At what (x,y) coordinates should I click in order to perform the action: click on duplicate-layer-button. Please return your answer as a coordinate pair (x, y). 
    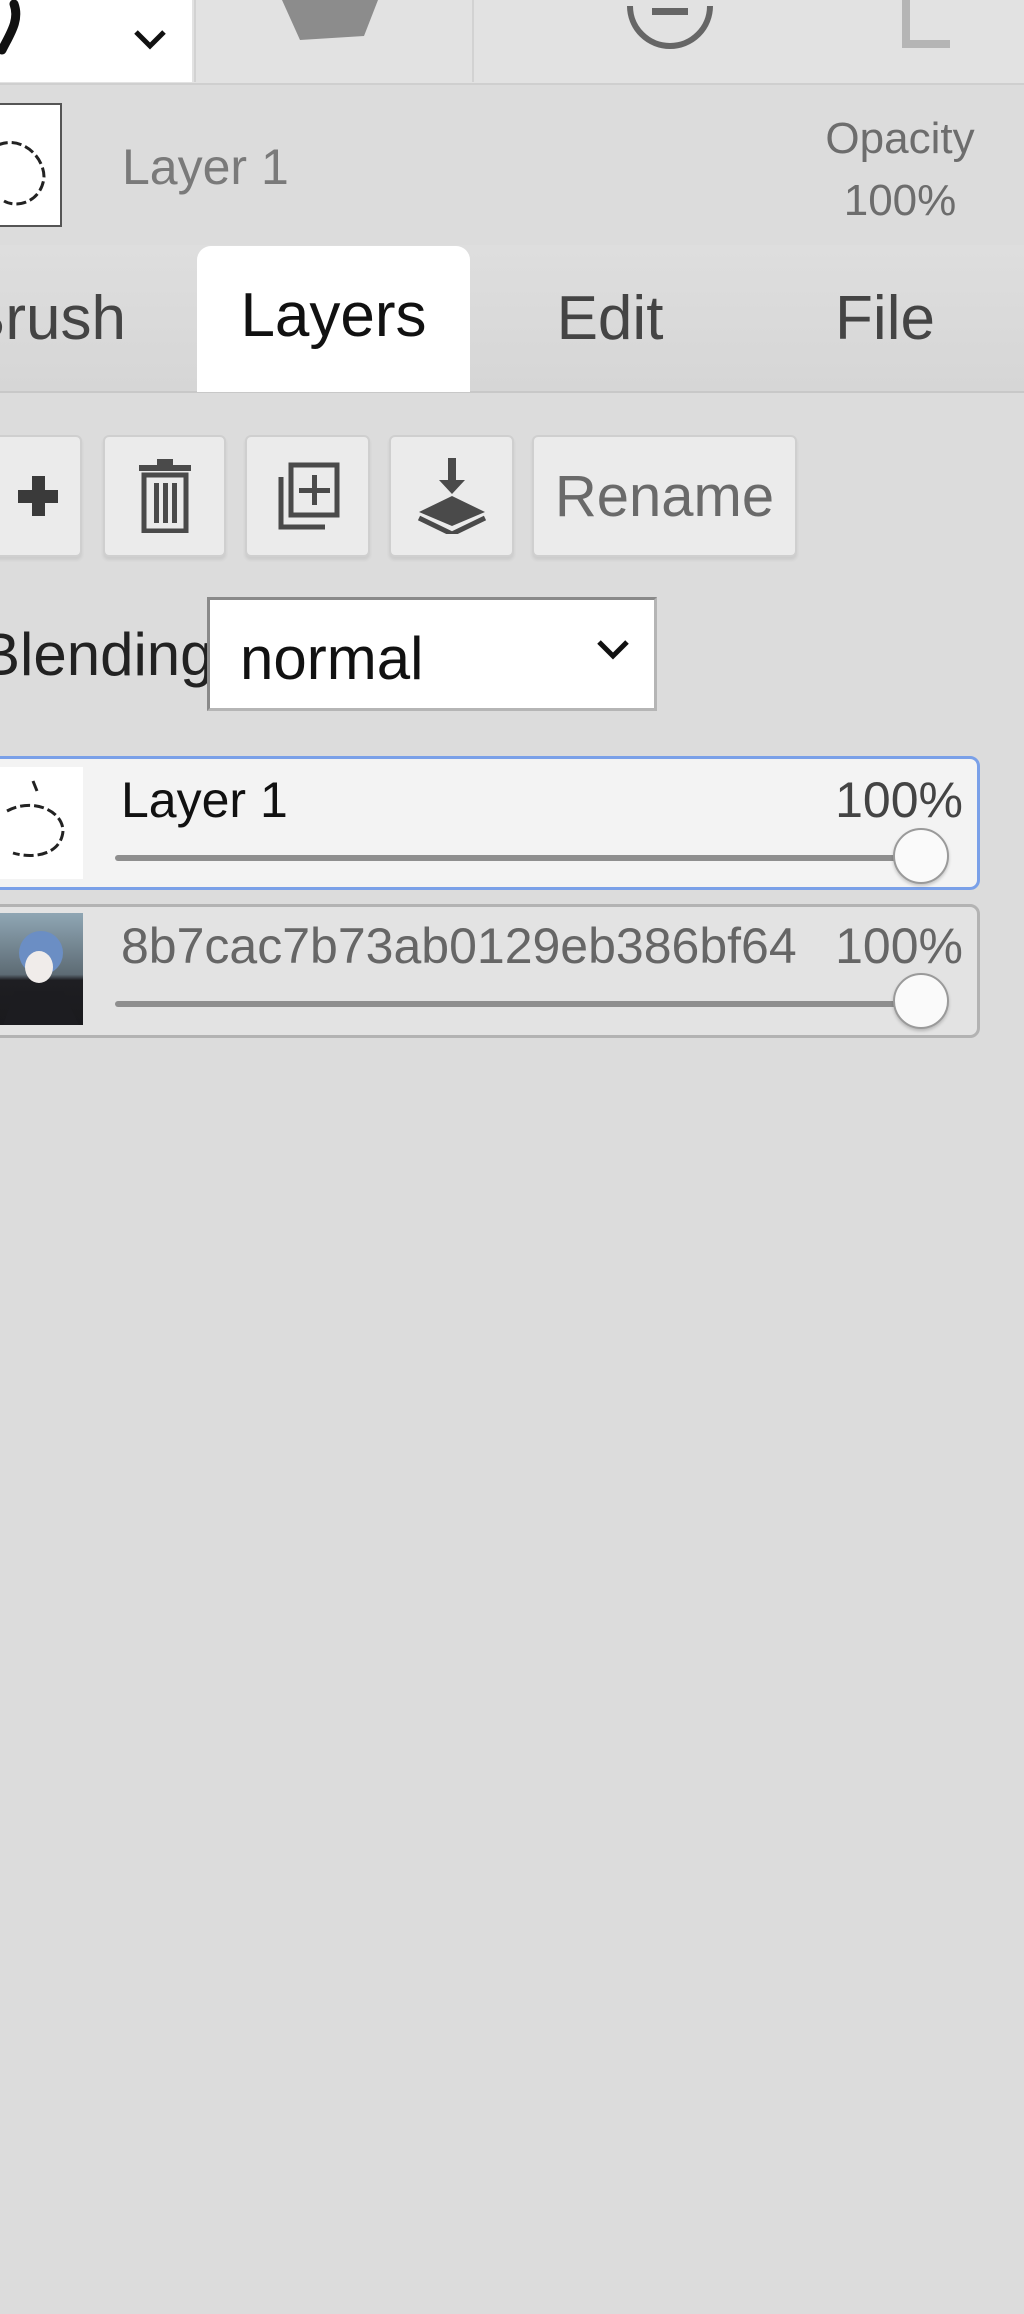
    Looking at the image, I should click on (307, 496).